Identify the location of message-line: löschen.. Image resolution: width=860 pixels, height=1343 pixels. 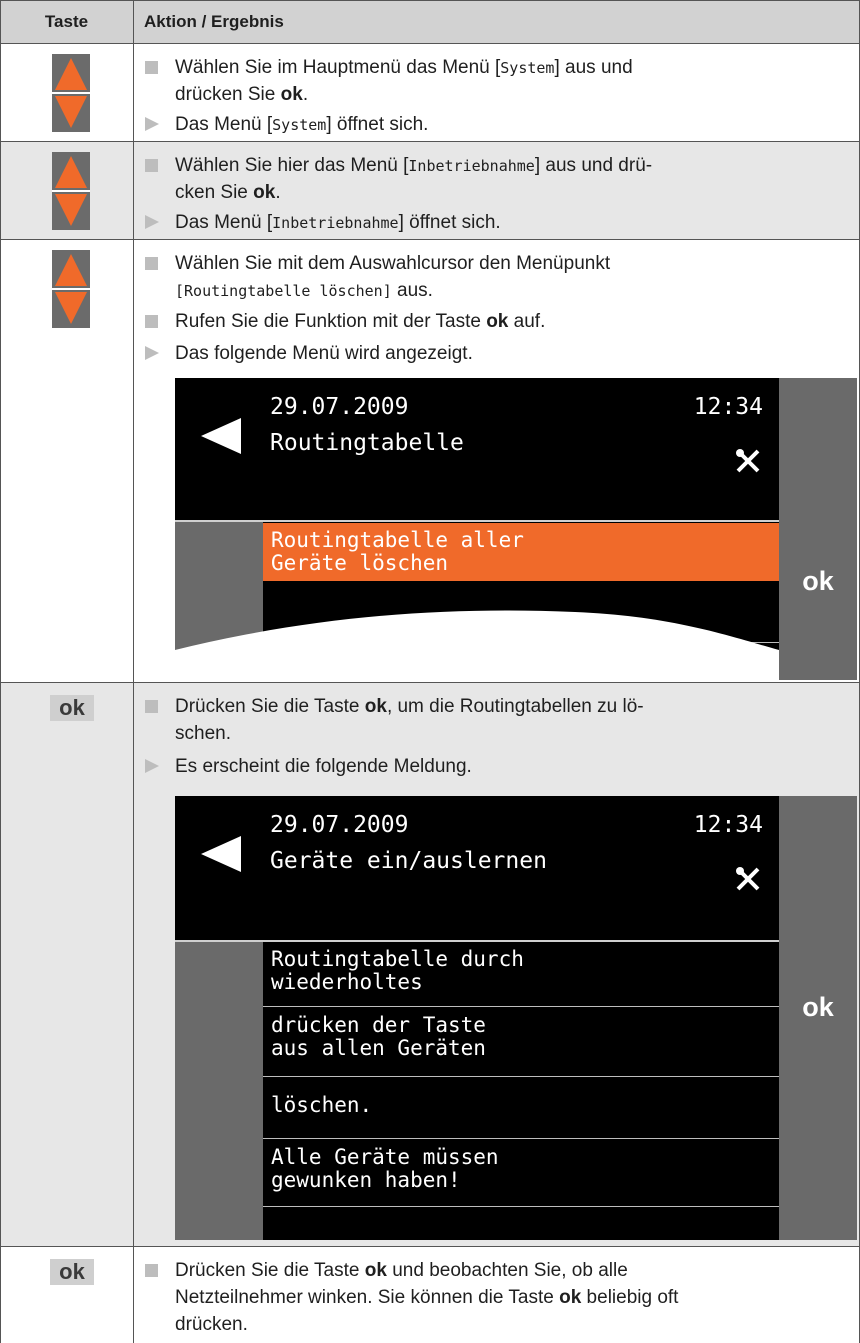
(322, 1105).